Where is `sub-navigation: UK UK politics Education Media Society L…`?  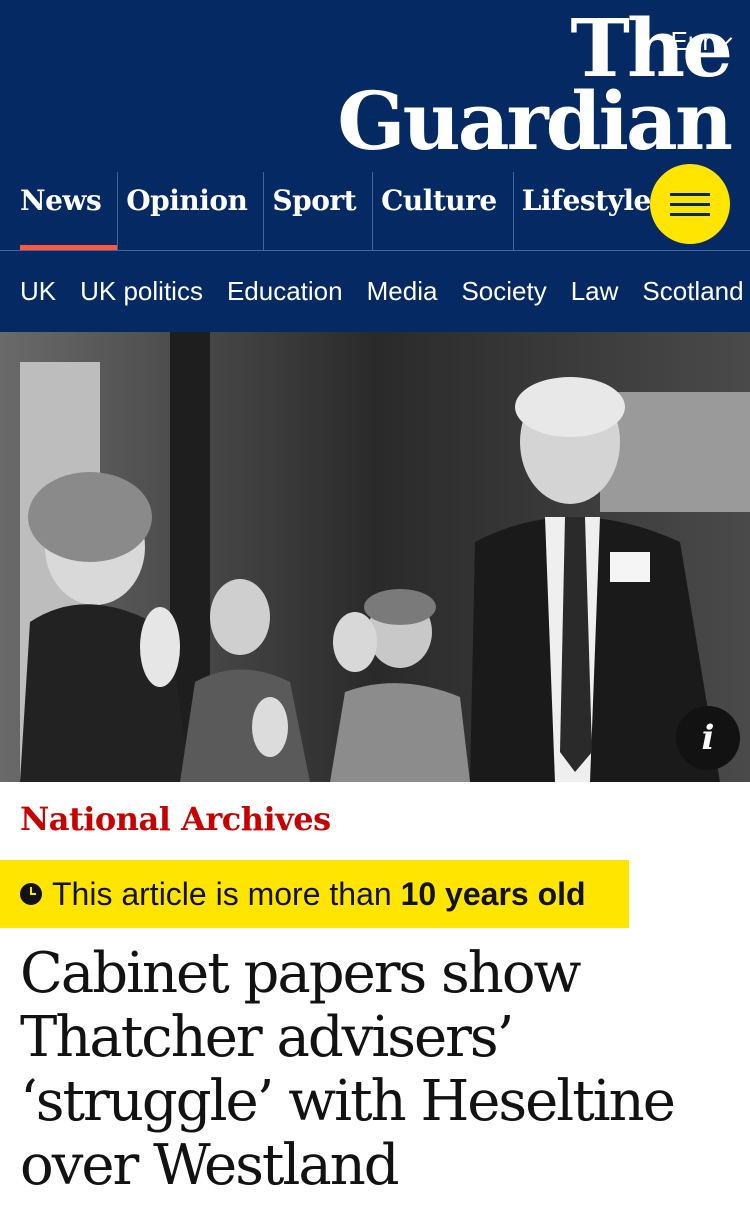 sub-navigation: UK UK politics Education Media Society L… is located at coordinates (375, 291).